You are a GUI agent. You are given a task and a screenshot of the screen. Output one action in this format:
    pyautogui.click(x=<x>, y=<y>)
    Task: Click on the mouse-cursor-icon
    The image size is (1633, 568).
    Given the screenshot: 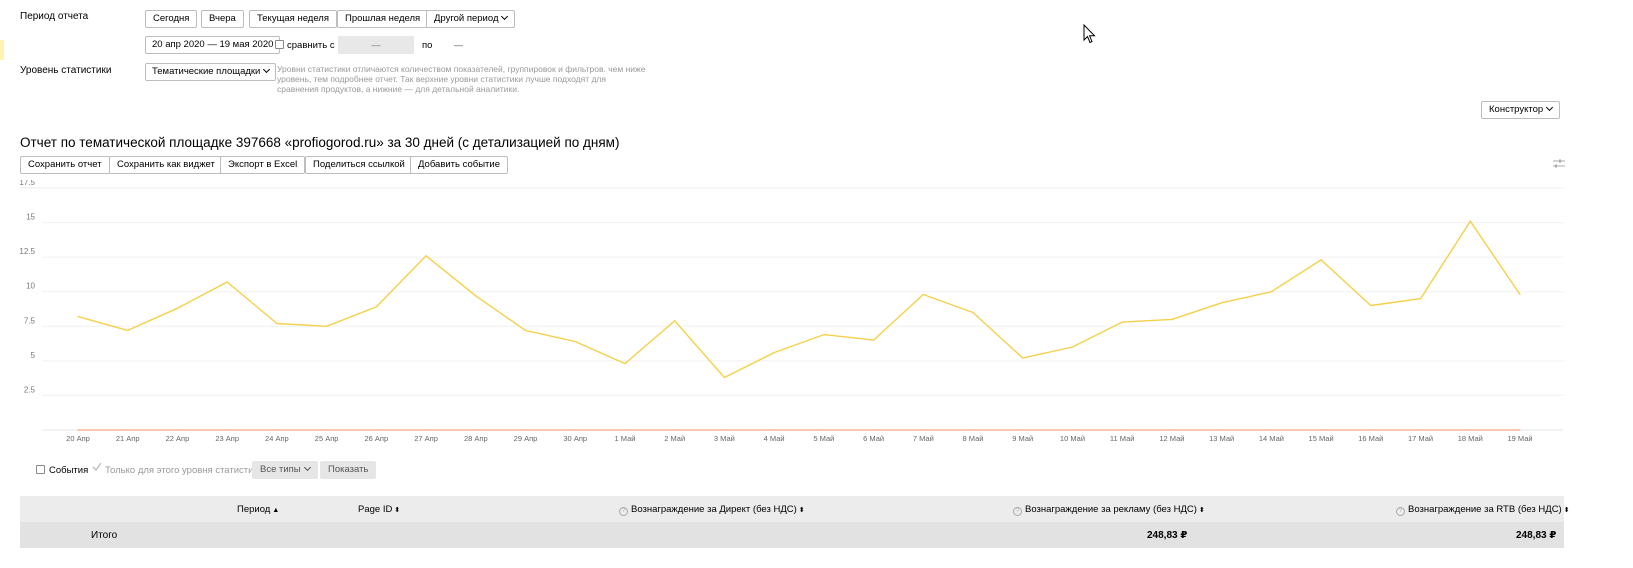 What is the action you would take?
    pyautogui.click(x=1089, y=34)
    